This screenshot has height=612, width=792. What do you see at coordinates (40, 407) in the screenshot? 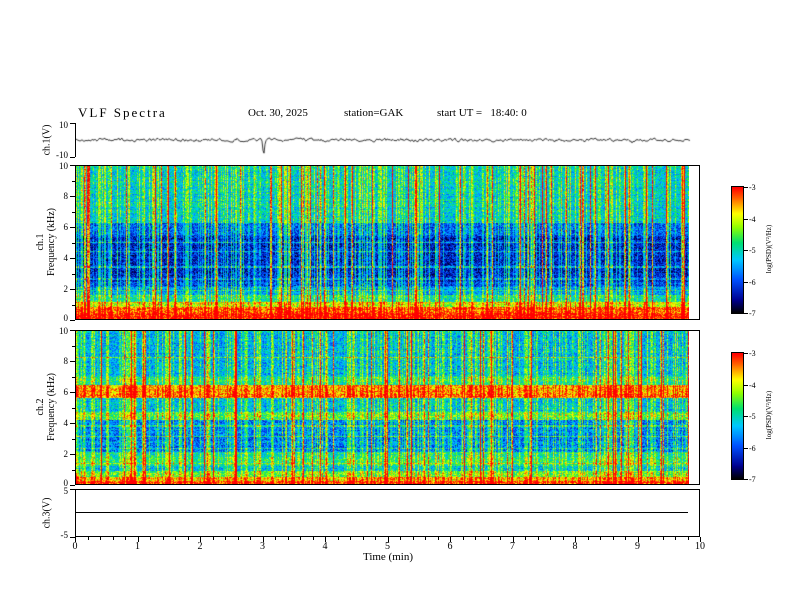
I see `ch2-label-line: ch.2` at bounding box center [40, 407].